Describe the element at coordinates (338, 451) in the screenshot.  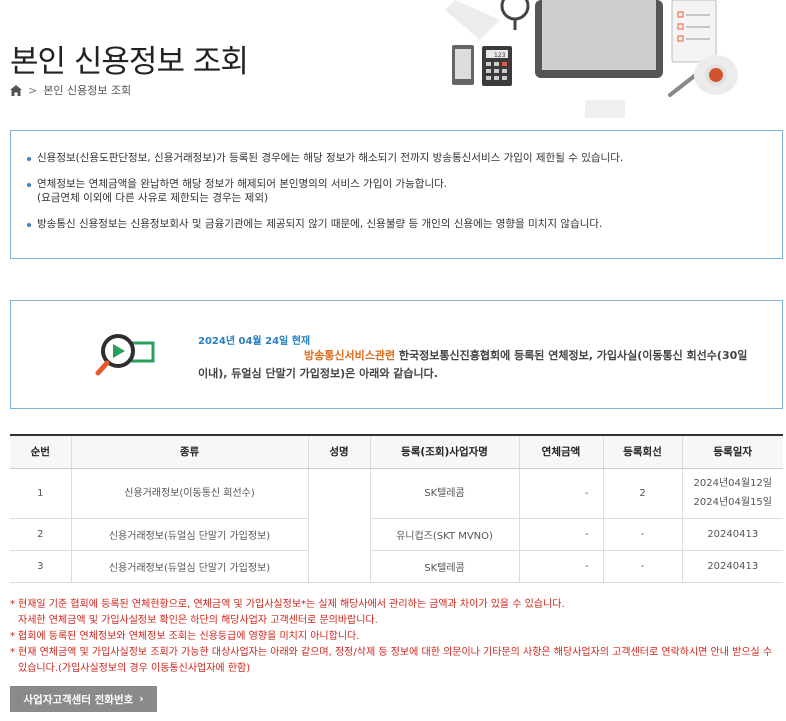
I see `header-name: 성명` at that location.